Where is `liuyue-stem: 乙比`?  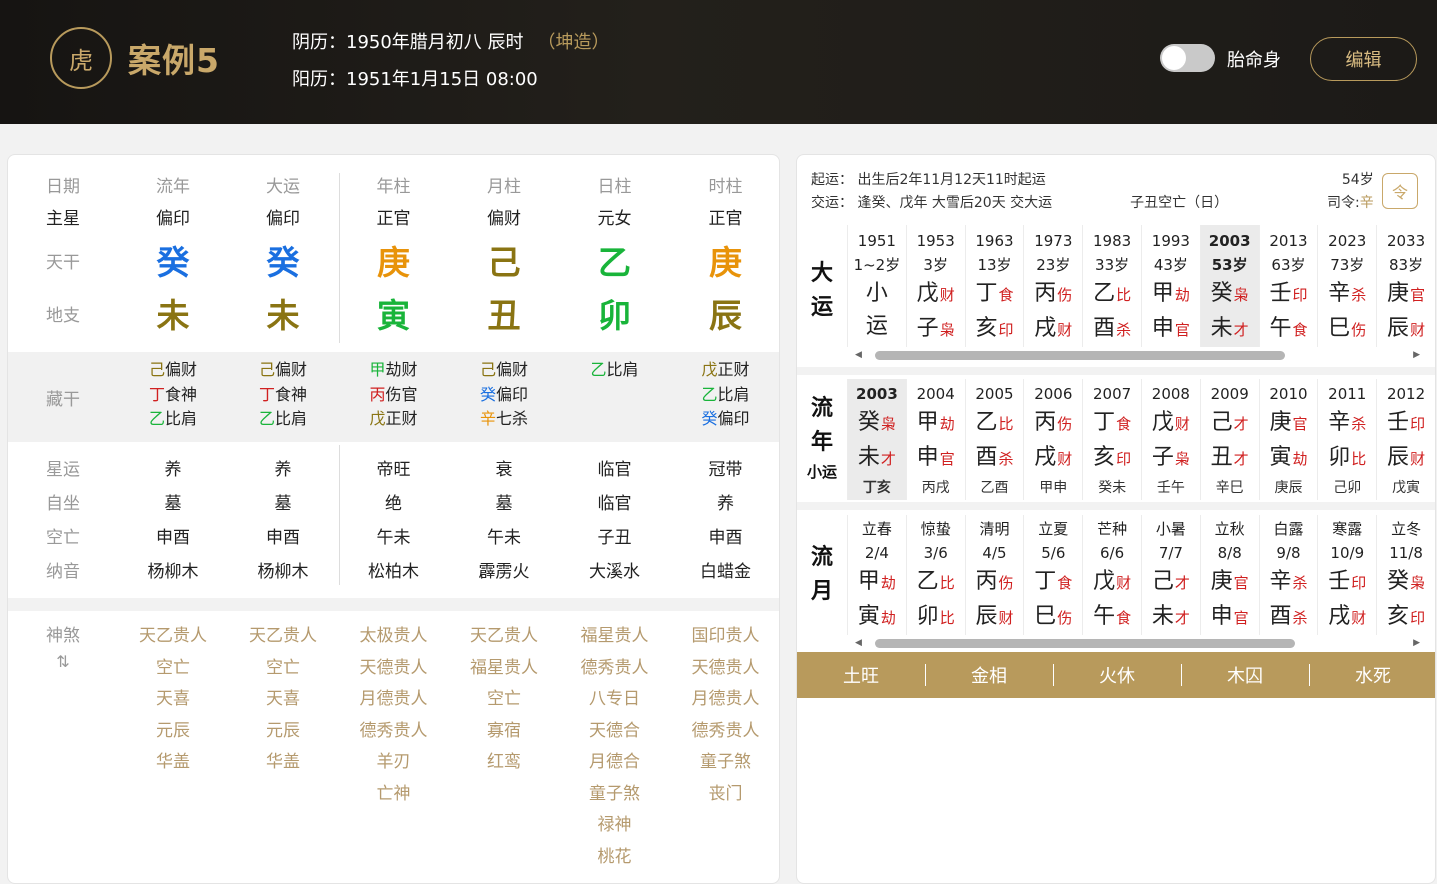 liuyue-stem: 乙比 is located at coordinates (936, 582).